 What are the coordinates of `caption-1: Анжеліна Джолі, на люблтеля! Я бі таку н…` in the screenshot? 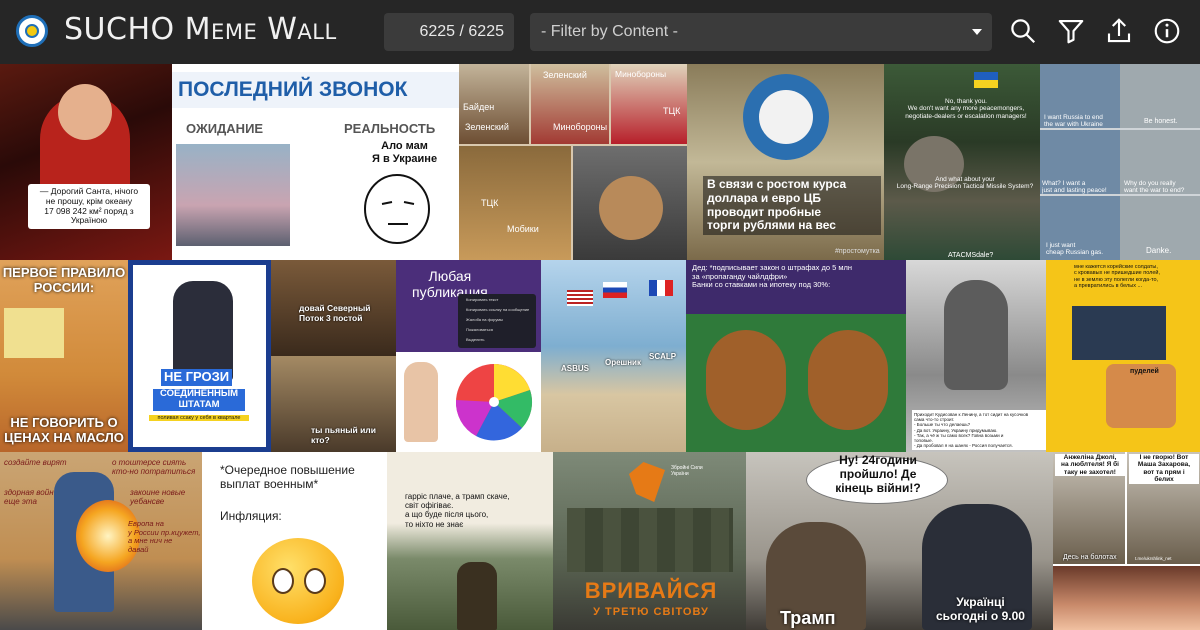 It's located at (1090, 465).